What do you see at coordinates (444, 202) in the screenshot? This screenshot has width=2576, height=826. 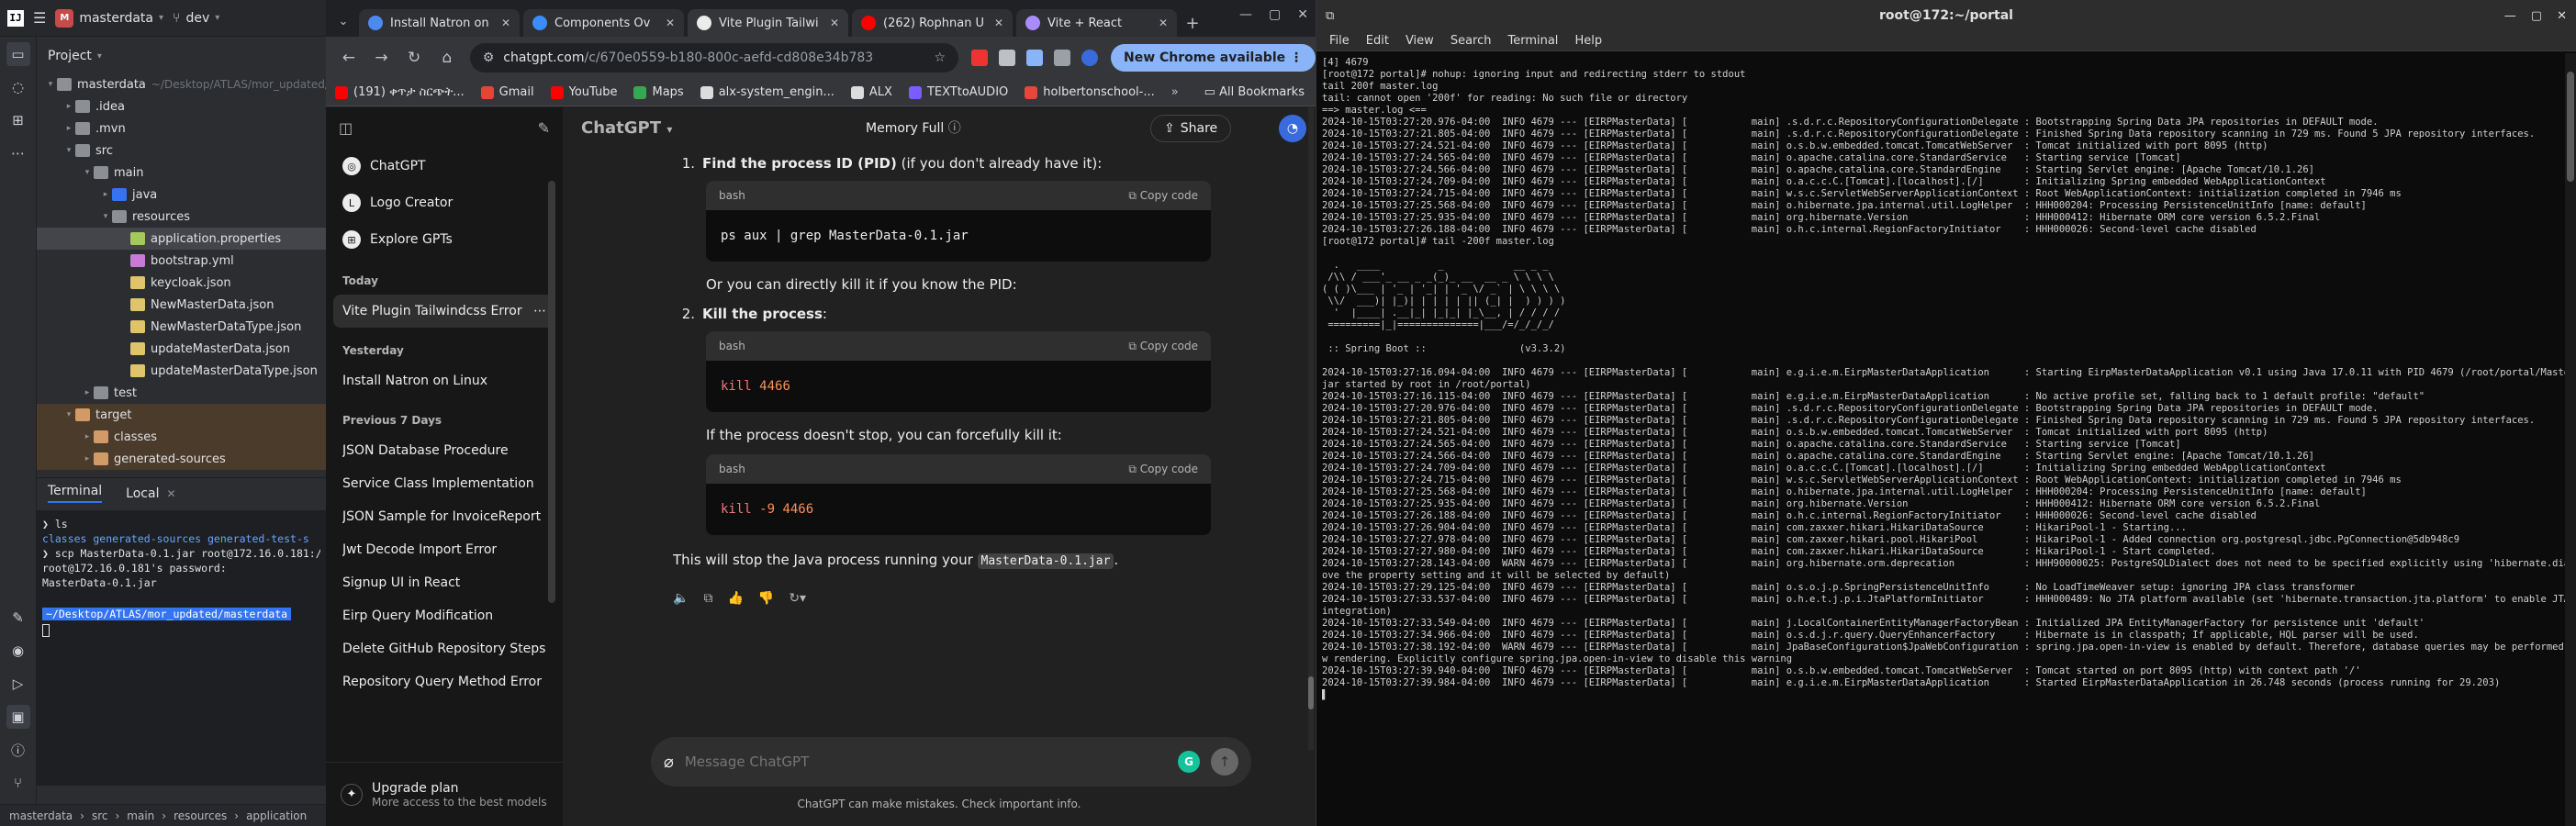 I see `sidebar-gpt-item: L Logo Creator` at bounding box center [444, 202].